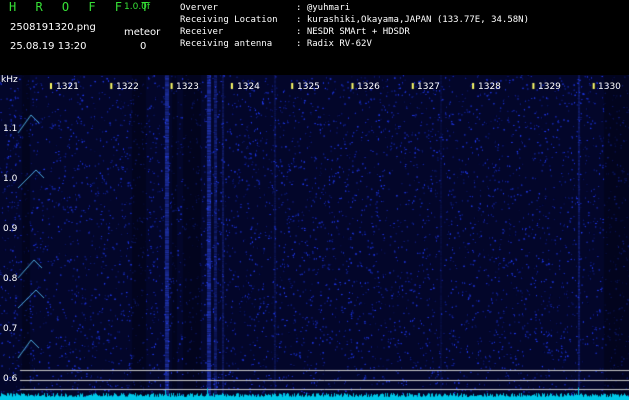  I want to click on receiver-key: Receiver, so click(202, 32).